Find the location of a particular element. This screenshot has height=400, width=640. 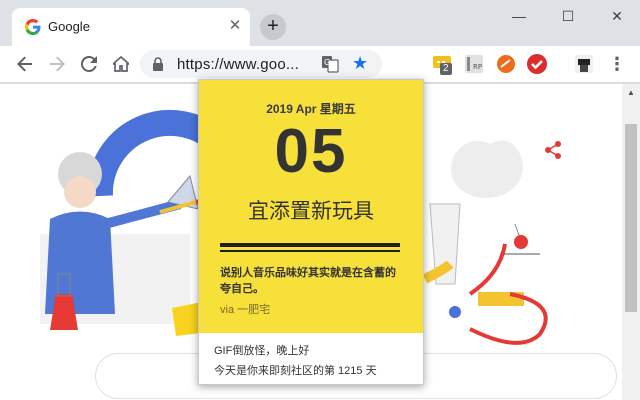

tab-title: Google is located at coordinates (69, 26).